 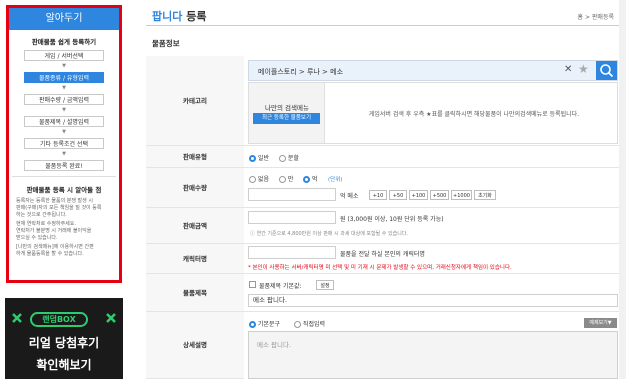 What do you see at coordinates (37, 238) in the screenshot?
I see `notice-line: 받으실 수 있습니다.` at bounding box center [37, 238].